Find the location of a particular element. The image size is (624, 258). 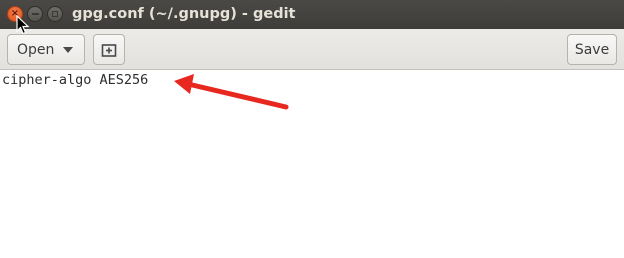

open-button-label: Open is located at coordinates (36, 49).